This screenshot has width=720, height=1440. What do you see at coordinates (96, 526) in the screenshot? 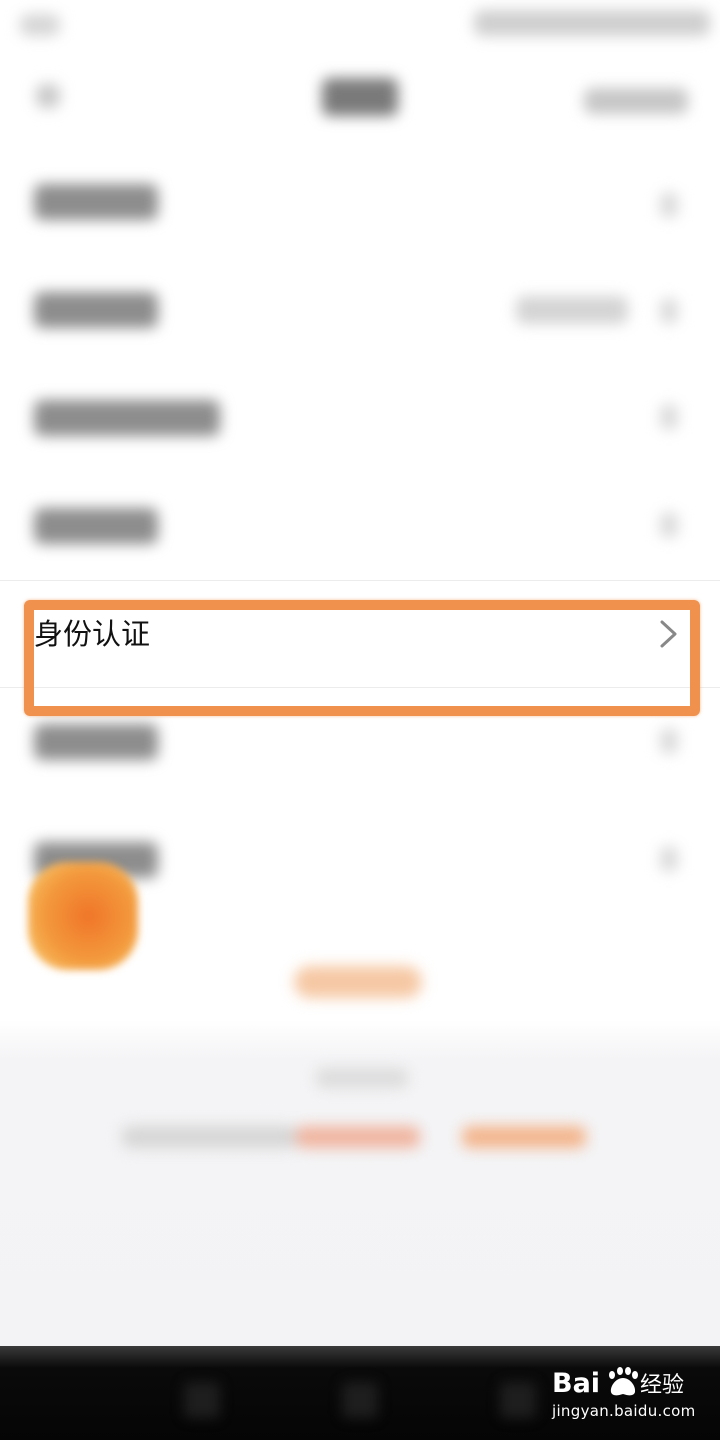
I see `settings-item-4-label` at bounding box center [96, 526].